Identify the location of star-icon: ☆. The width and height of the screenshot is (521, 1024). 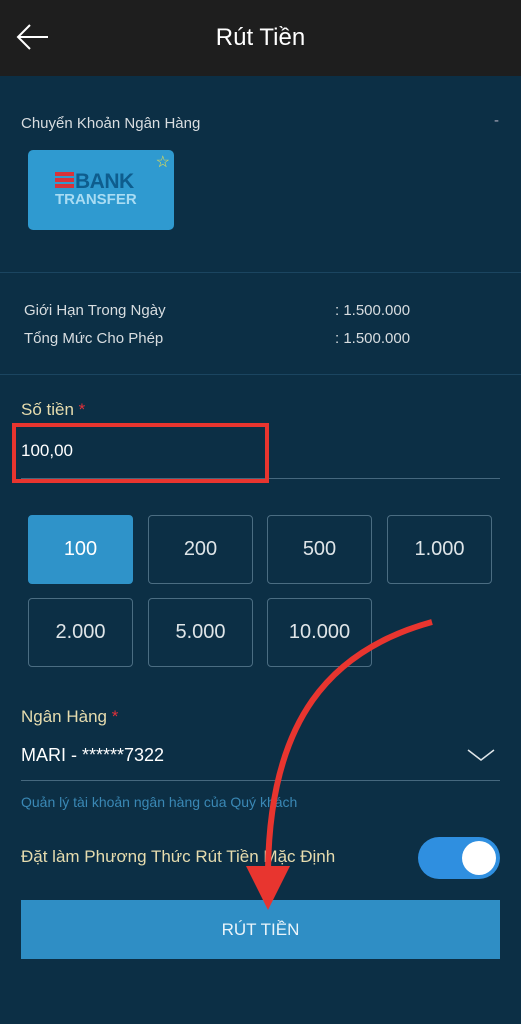
(162, 162).